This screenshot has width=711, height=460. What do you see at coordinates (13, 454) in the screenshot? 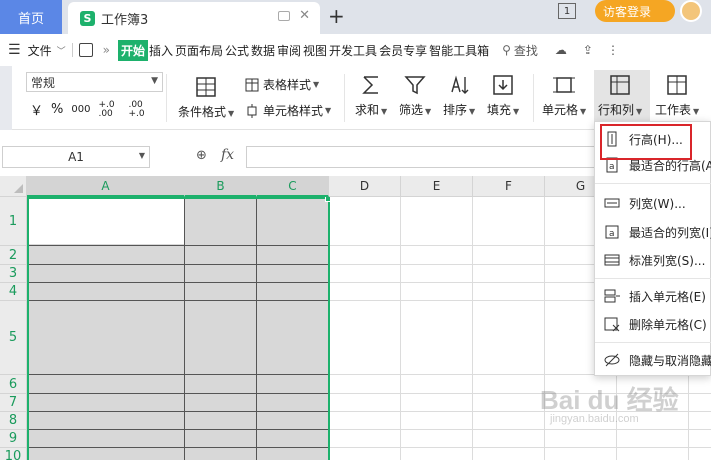
I see `row-header-10: 10` at bounding box center [13, 454].